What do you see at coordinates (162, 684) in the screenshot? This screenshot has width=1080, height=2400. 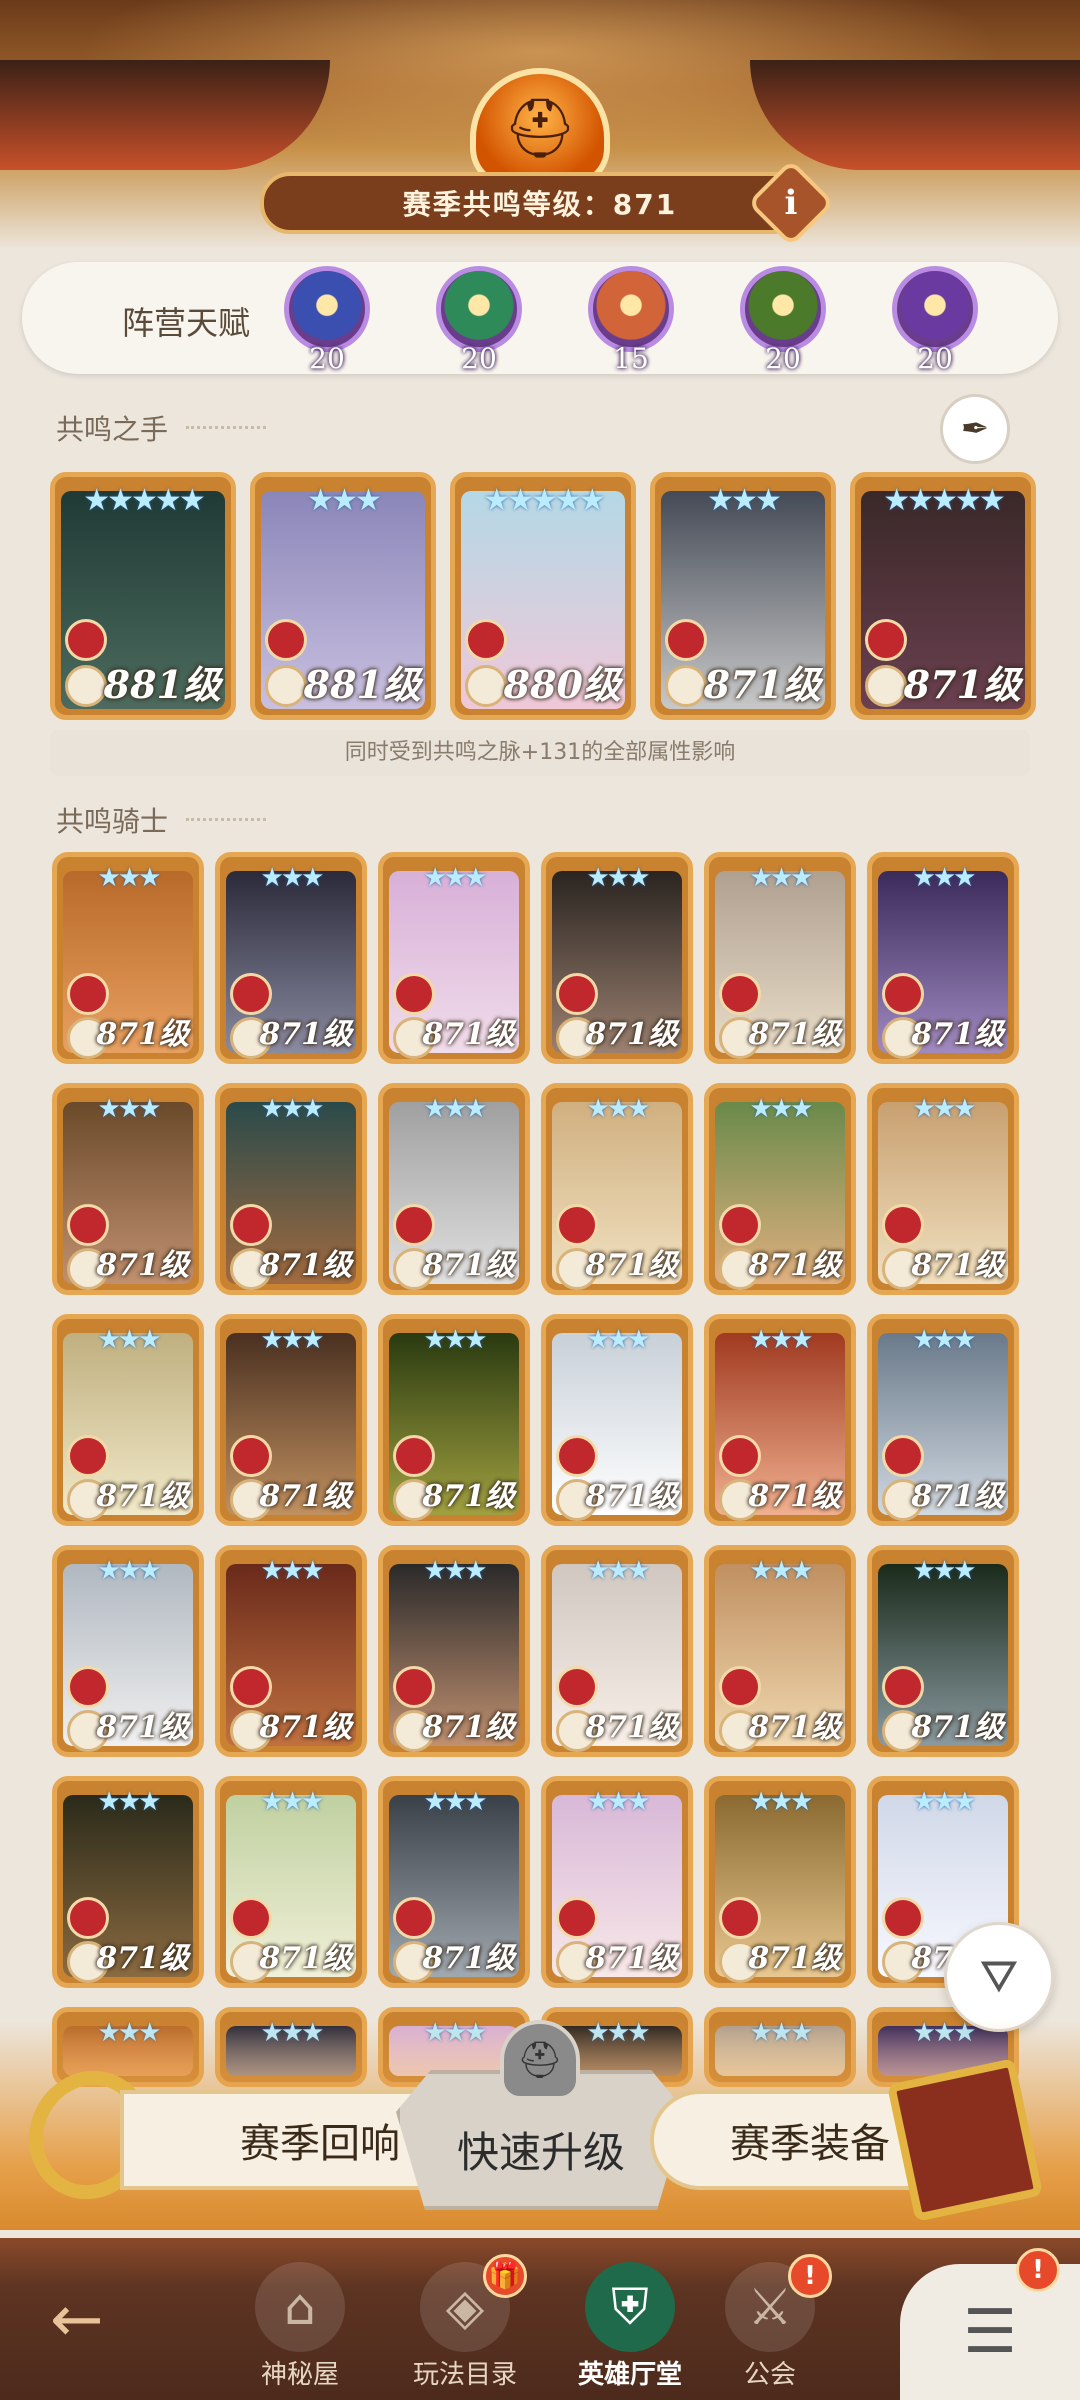 I see `hero-level: 881级` at bounding box center [162, 684].